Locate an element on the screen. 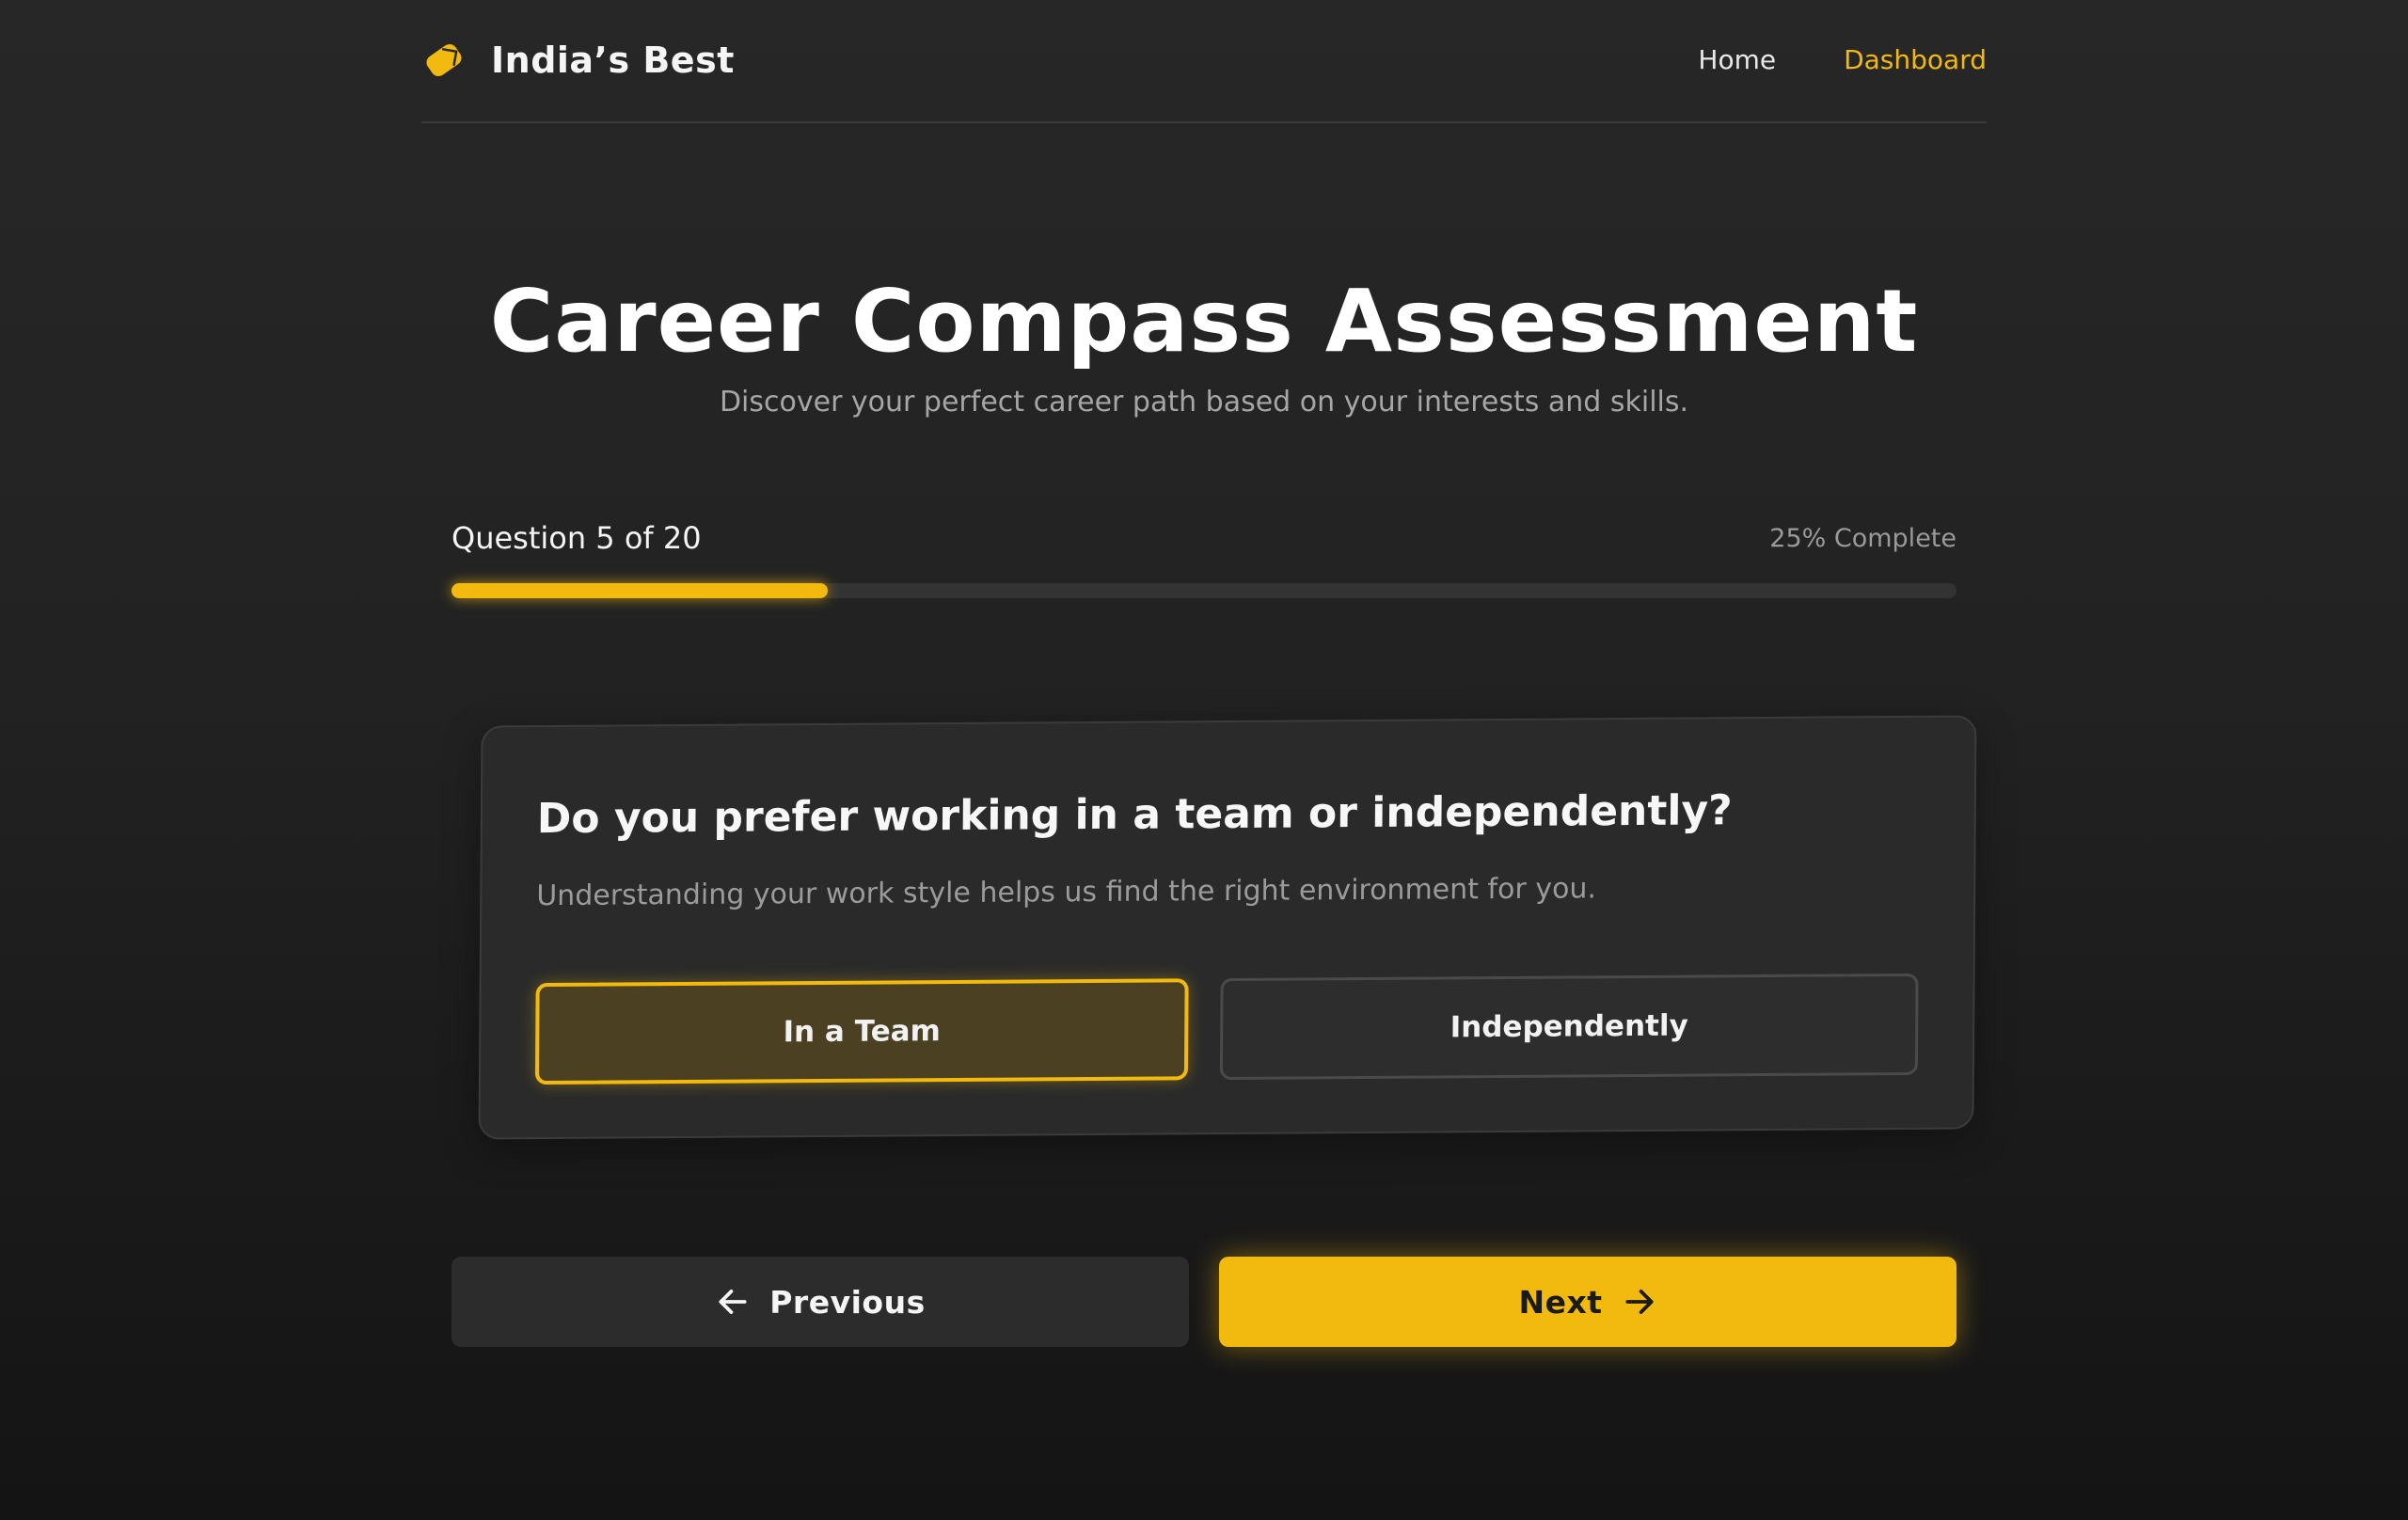 The width and height of the screenshot is (2408, 1520). next-button: Next is located at coordinates (1588, 1302).